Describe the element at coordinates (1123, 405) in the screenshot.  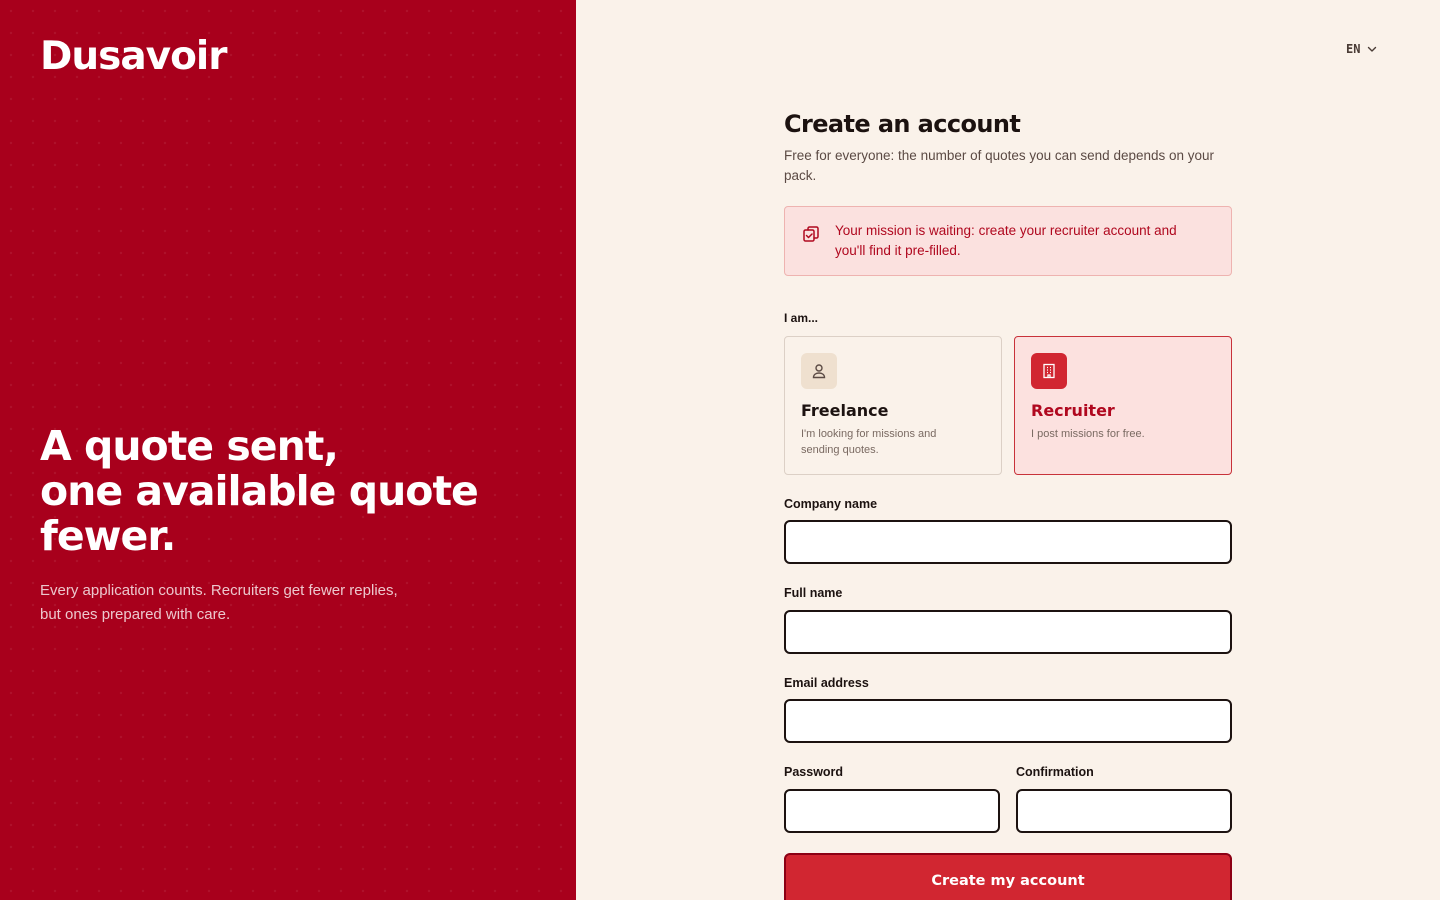
I see `role-card-recruiter: Recruiter I post missions for free.` at that location.